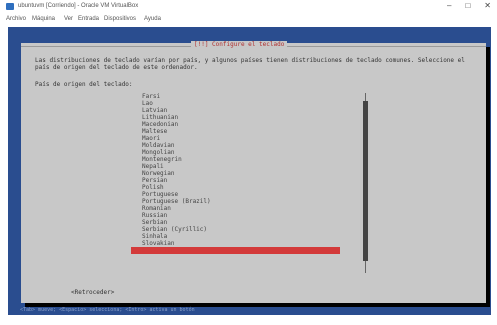  I want to click on list-item: Lithuanian, so click(241, 117).